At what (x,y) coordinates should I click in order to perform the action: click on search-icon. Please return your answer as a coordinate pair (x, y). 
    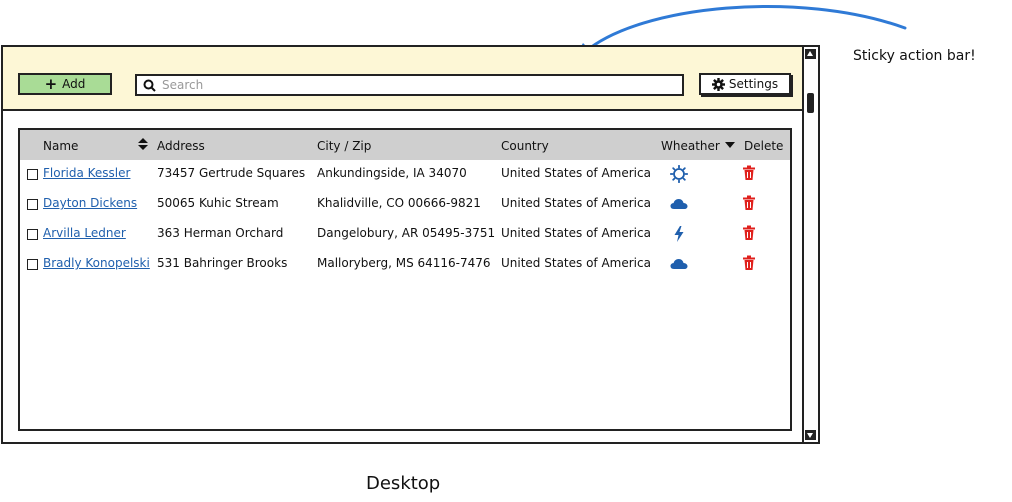
    Looking at the image, I should click on (149, 85).